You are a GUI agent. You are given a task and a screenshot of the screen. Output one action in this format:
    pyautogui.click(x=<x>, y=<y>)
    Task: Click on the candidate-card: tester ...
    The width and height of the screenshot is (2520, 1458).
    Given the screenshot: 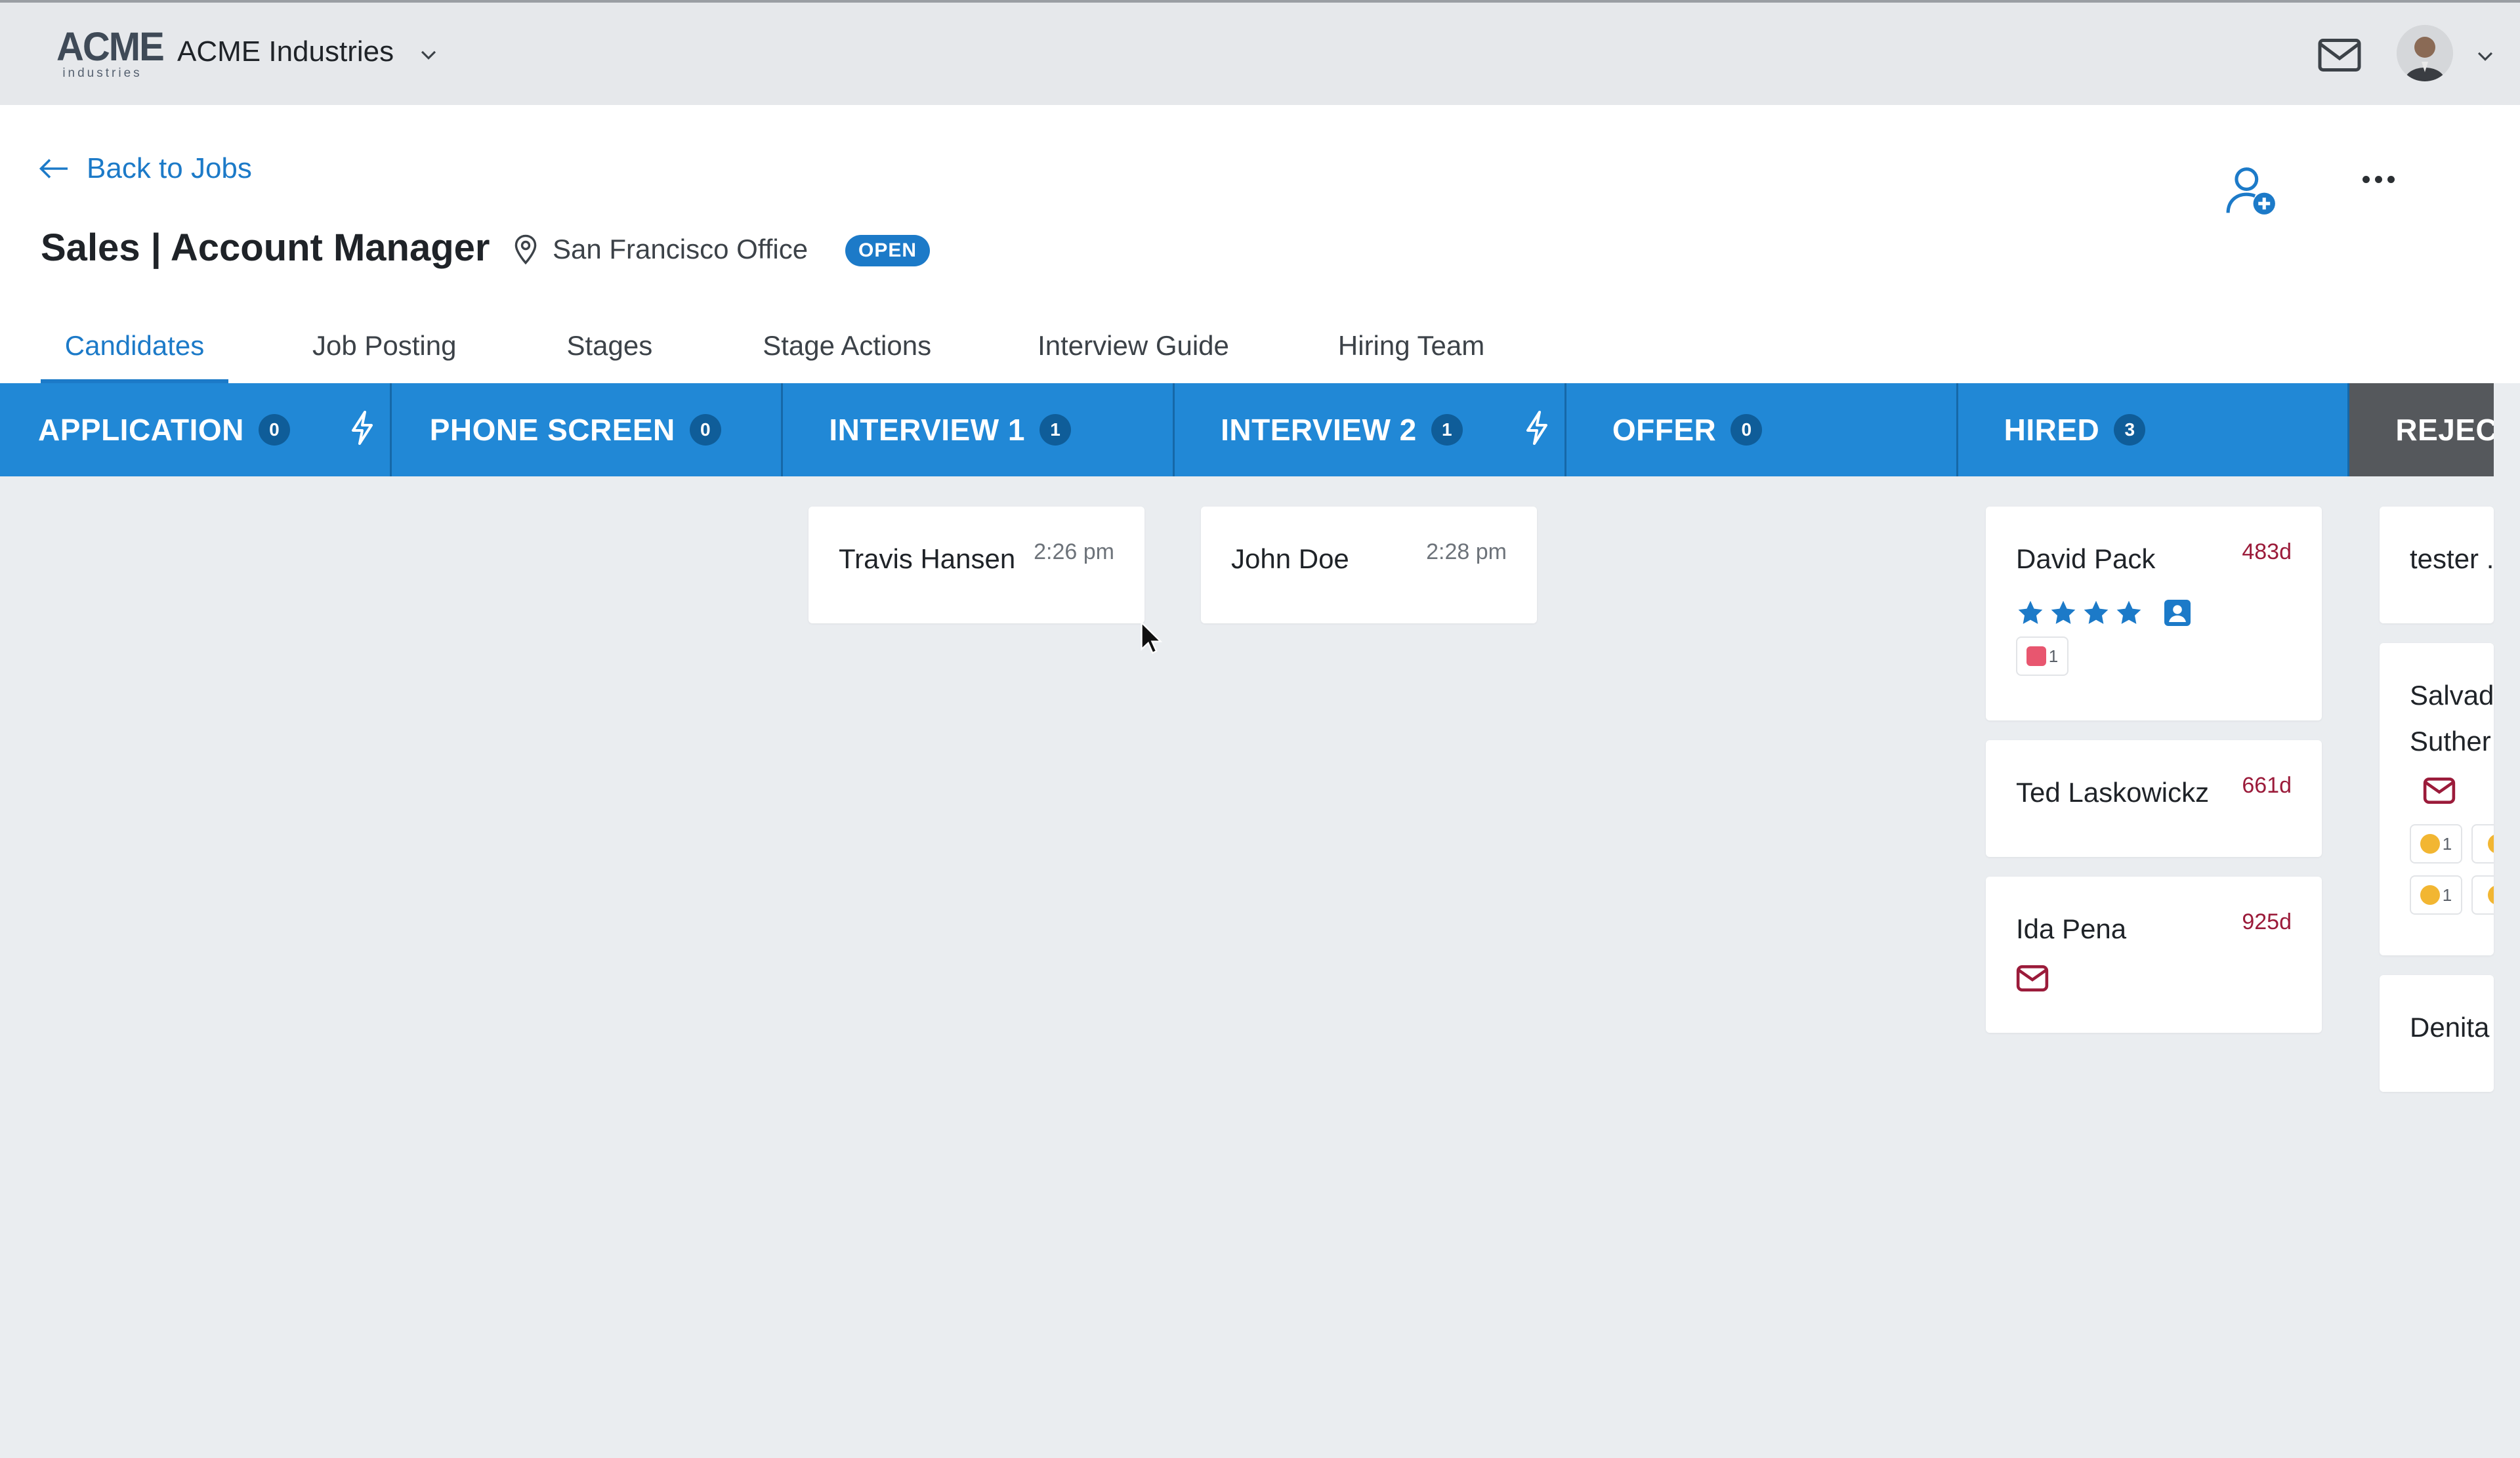 What is the action you would take?
    pyautogui.click(x=2437, y=565)
    